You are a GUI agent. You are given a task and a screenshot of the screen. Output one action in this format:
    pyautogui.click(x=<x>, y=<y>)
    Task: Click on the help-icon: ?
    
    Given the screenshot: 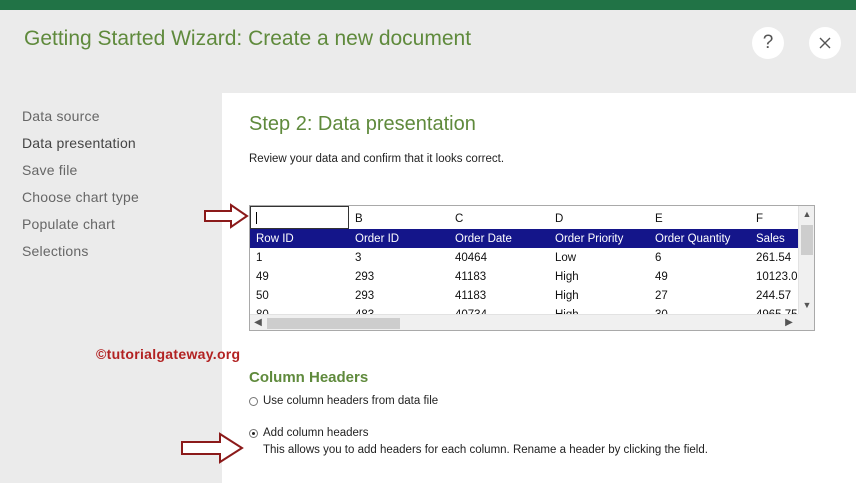 What is the action you would take?
    pyautogui.click(x=768, y=42)
    